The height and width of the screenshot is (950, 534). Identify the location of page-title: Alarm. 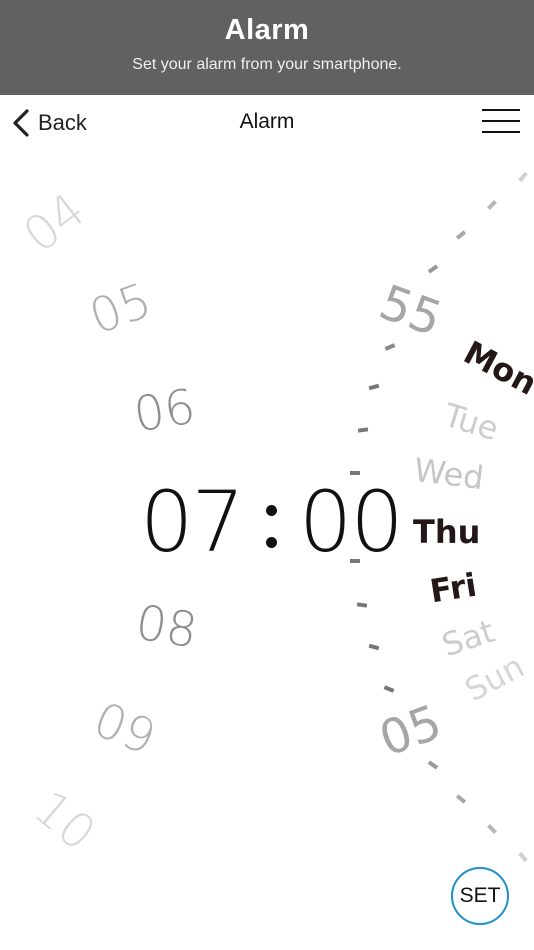
(267, 121).